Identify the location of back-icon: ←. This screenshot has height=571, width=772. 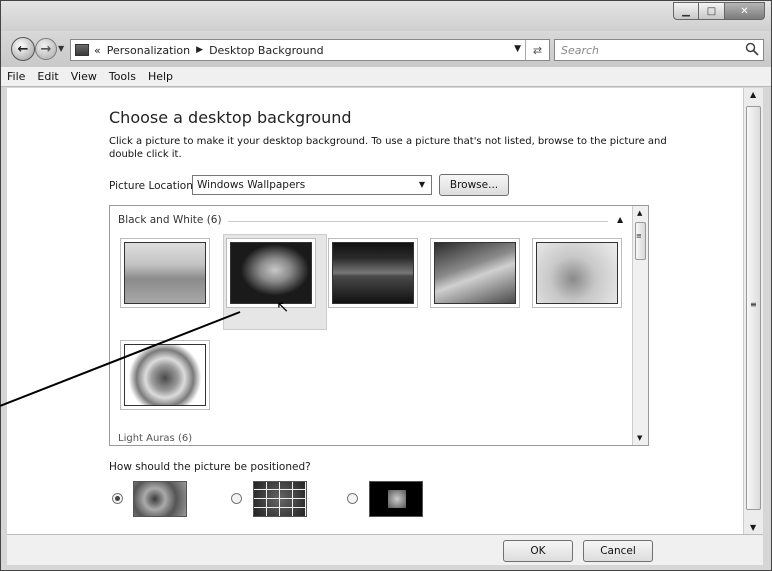
(23, 49).